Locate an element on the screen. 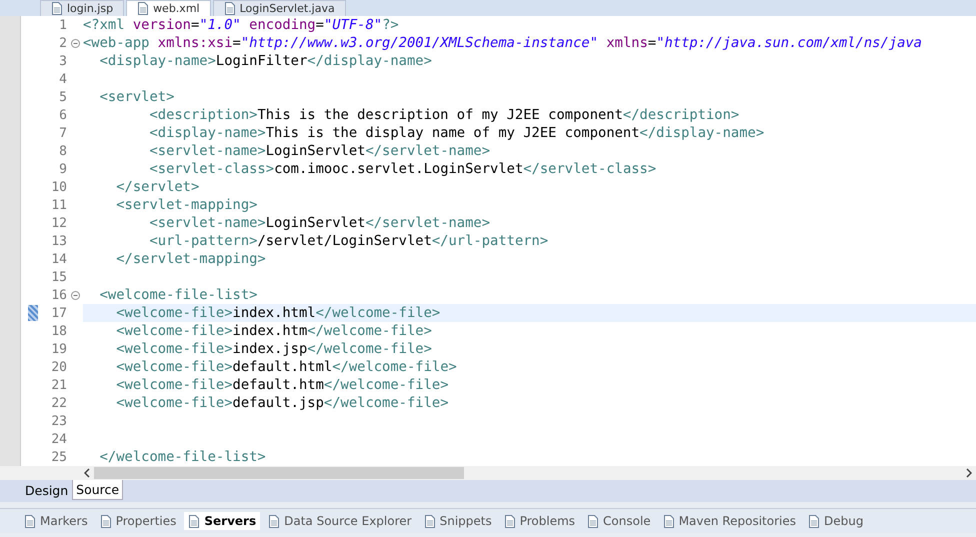 The image size is (976, 537). line-number: 5 is located at coordinates (62, 97).